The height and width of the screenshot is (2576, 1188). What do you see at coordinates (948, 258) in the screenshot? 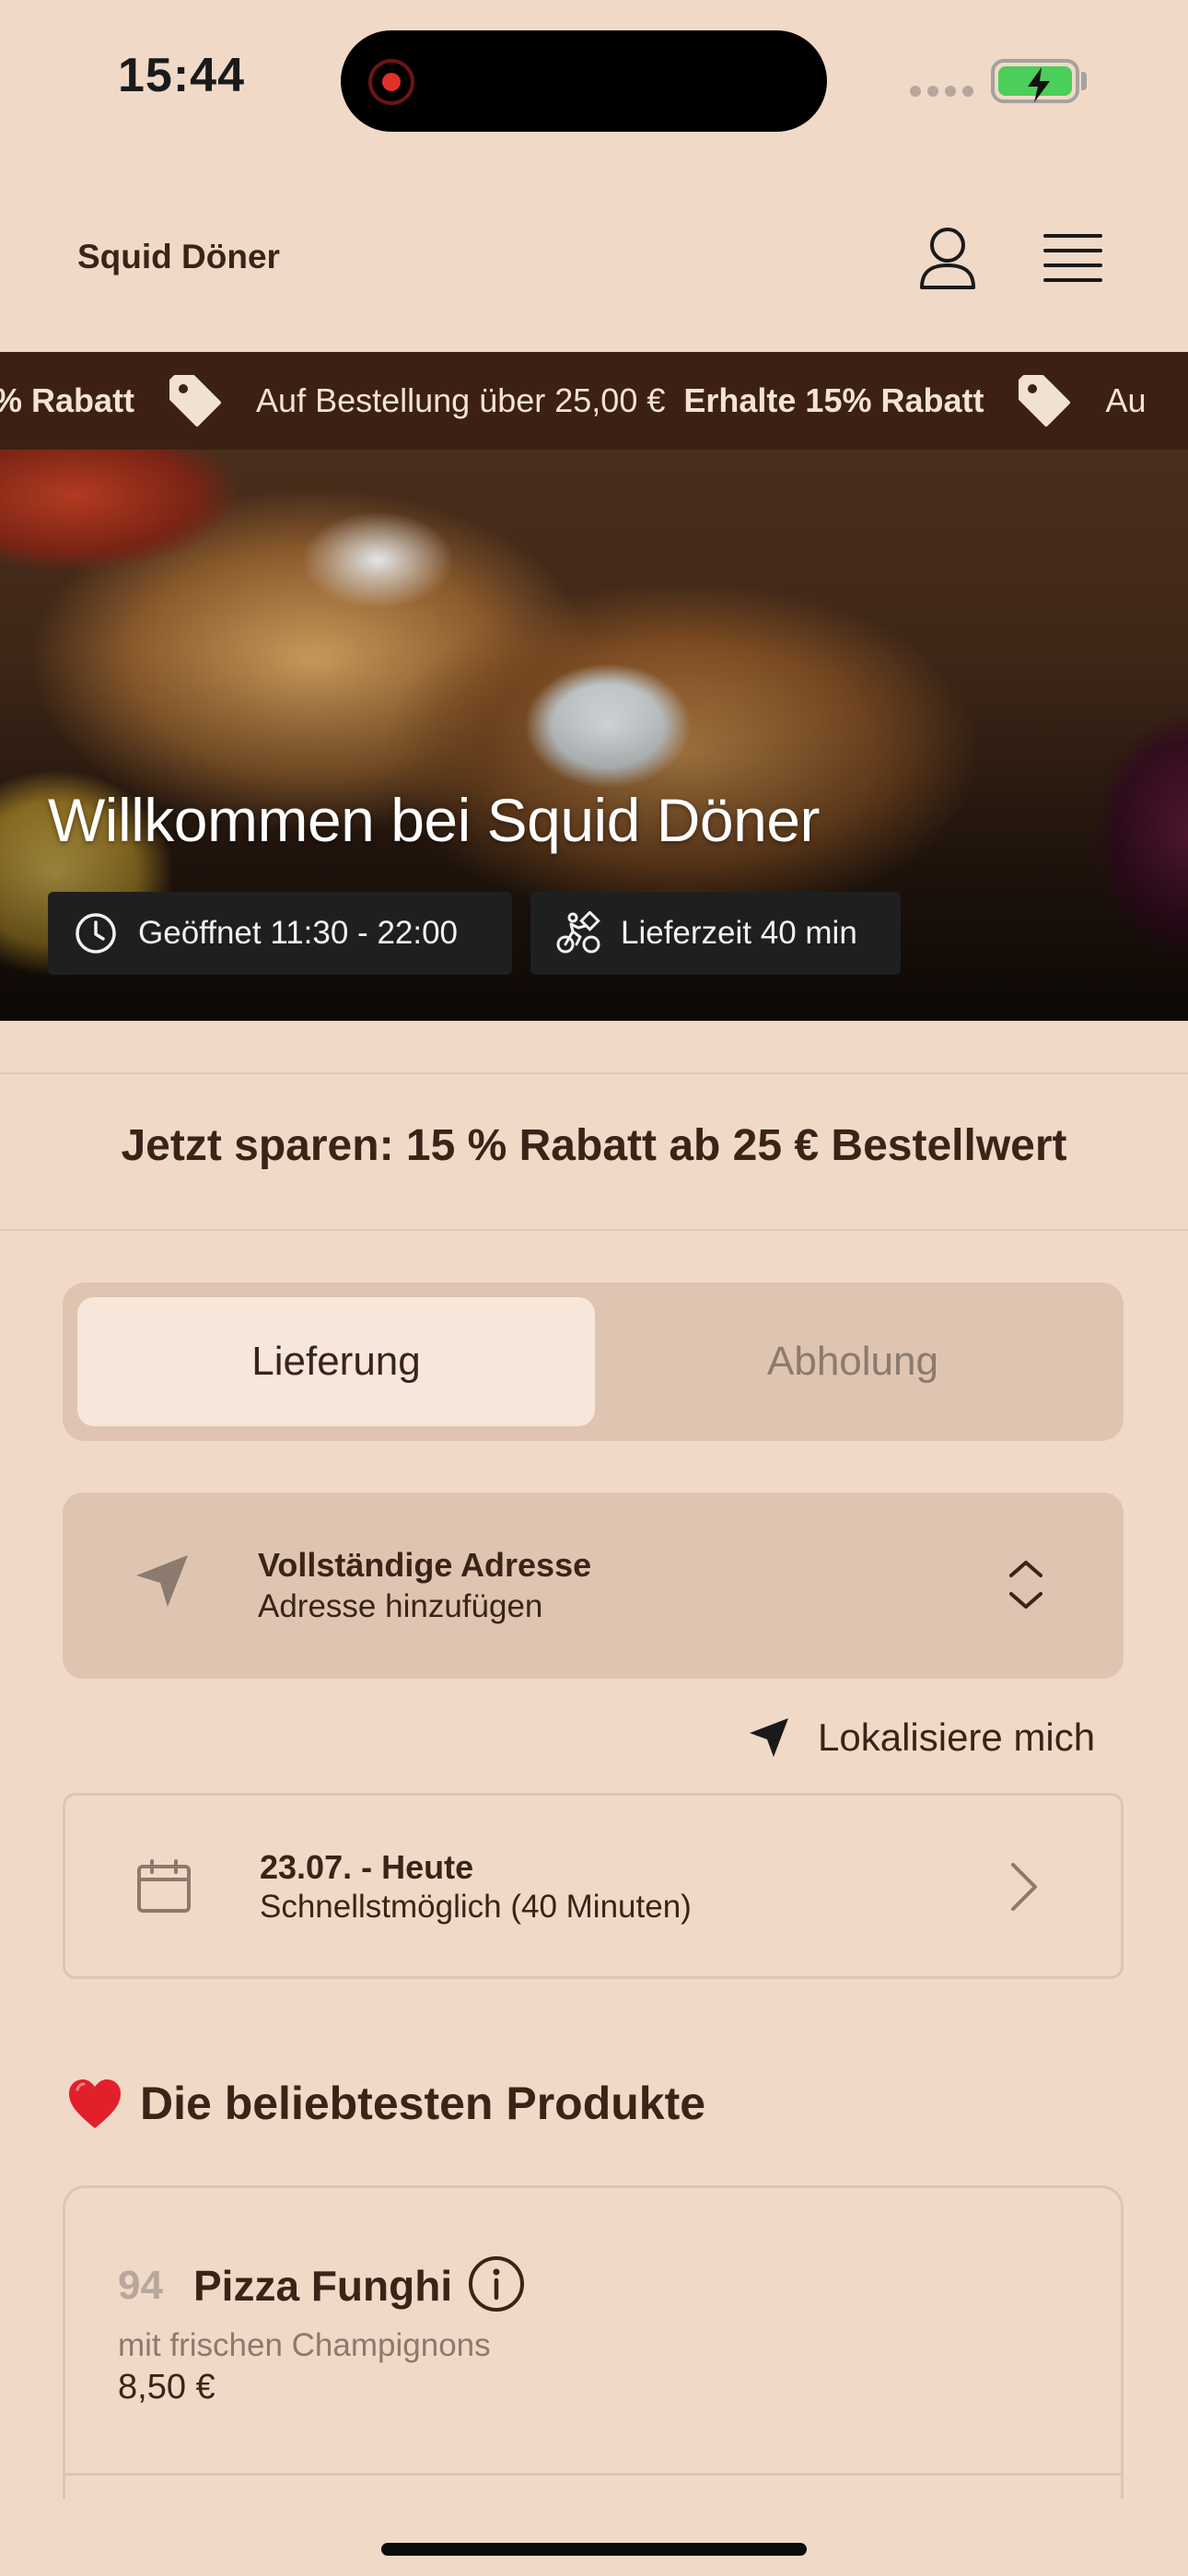
I see `user-icon` at bounding box center [948, 258].